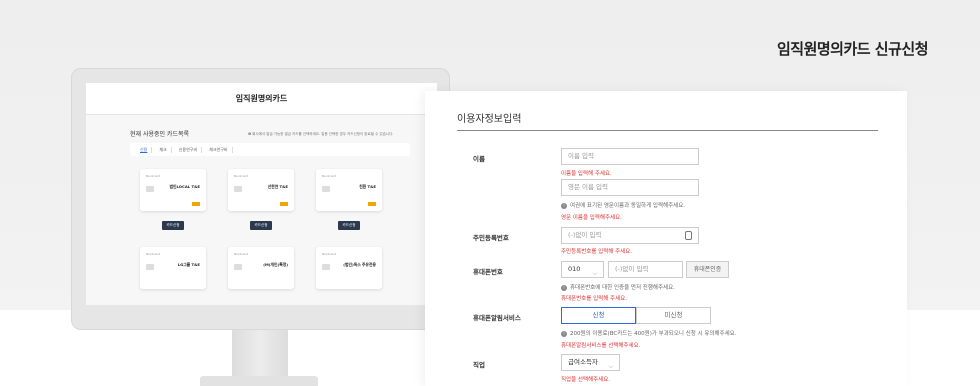  What do you see at coordinates (261, 268) in the screenshot?
I see `card-item: Nookcard (M)개인(특정)` at bounding box center [261, 268].